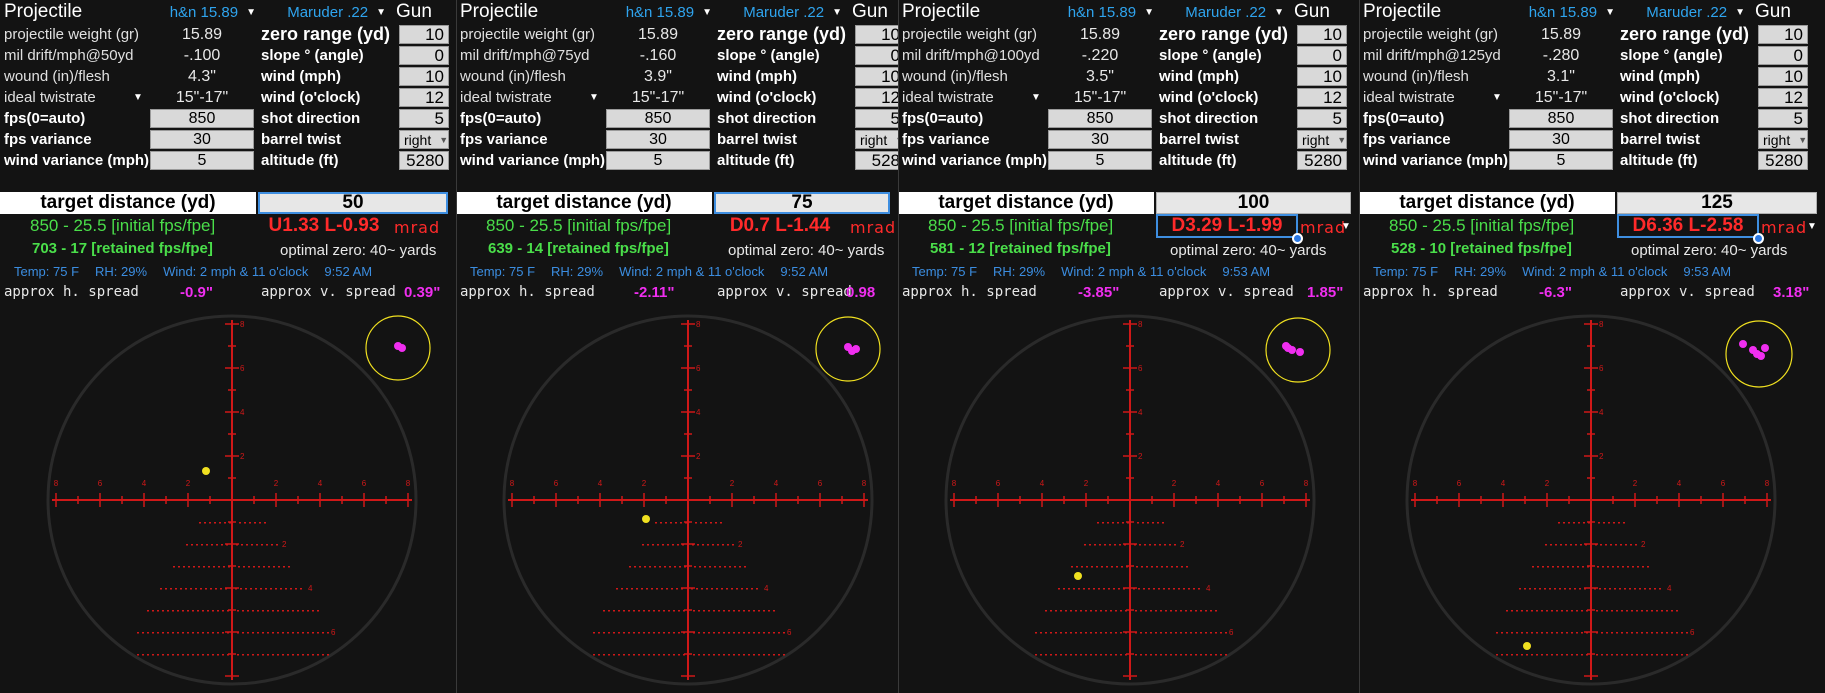 This screenshot has width=1825, height=693. I want to click on target-distance-label: target distance (yd), so click(1487, 203).